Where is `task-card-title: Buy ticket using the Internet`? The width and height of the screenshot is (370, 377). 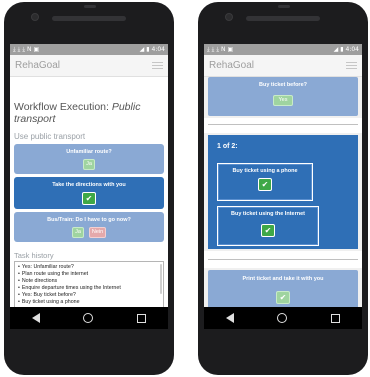 task-card-title: Buy ticket using the Internet is located at coordinates (268, 214).